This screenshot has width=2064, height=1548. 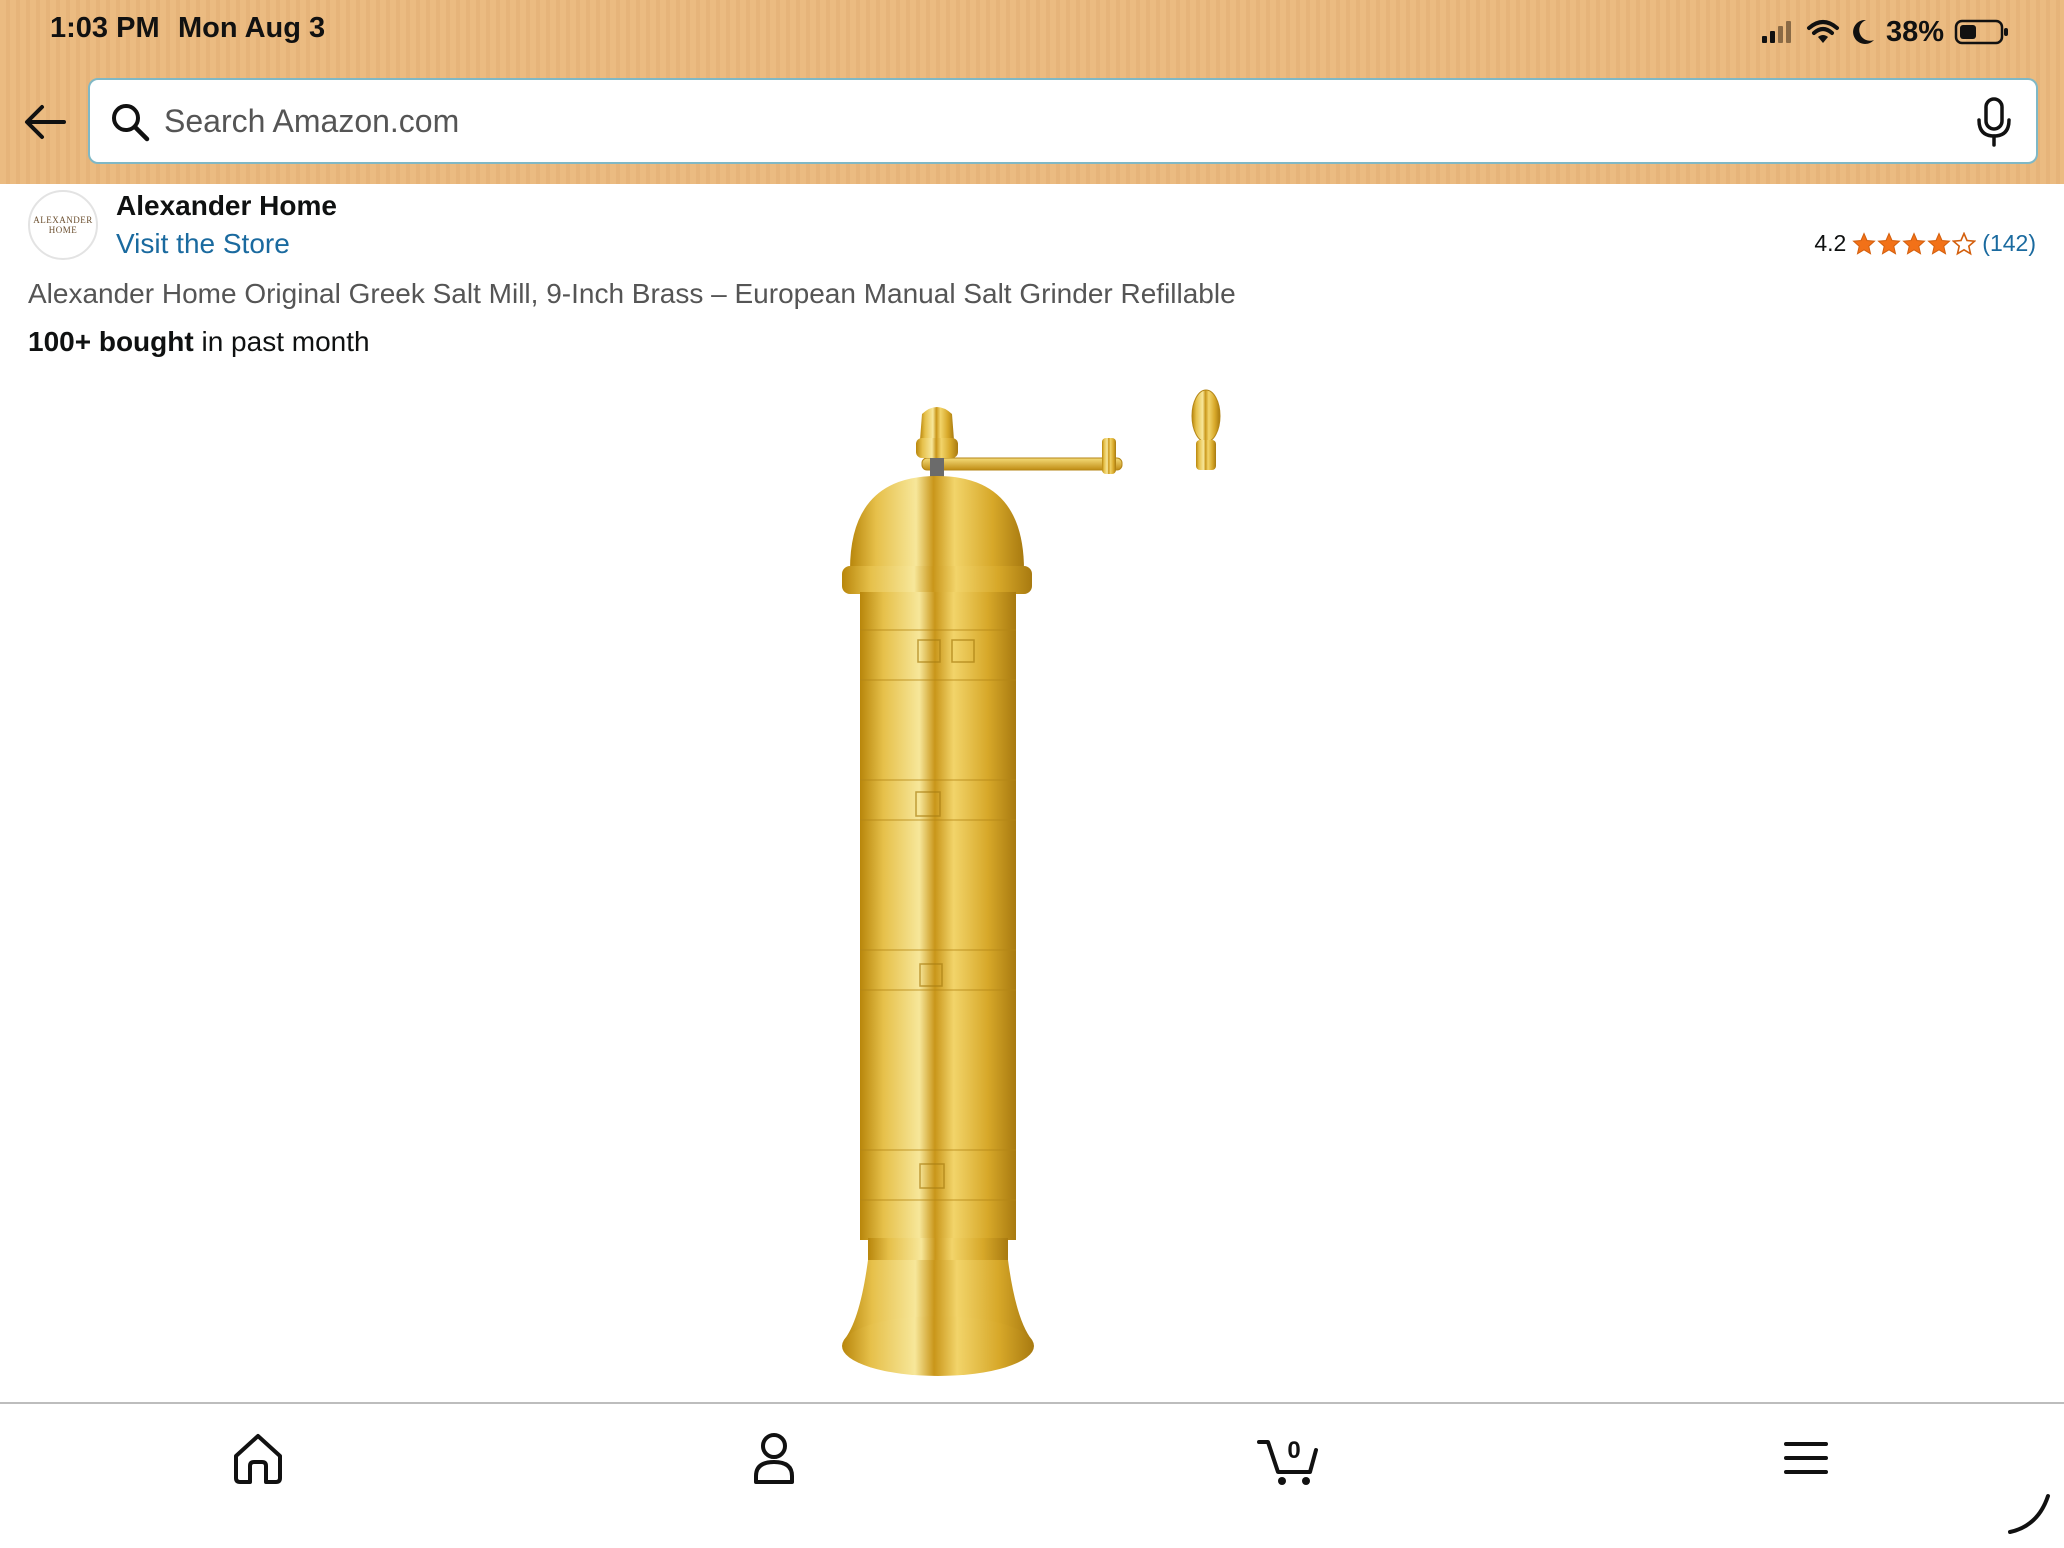 What do you see at coordinates (1981, 32) in the screenshot?
I see `battery-icon` at bounding box center [1981, 32].